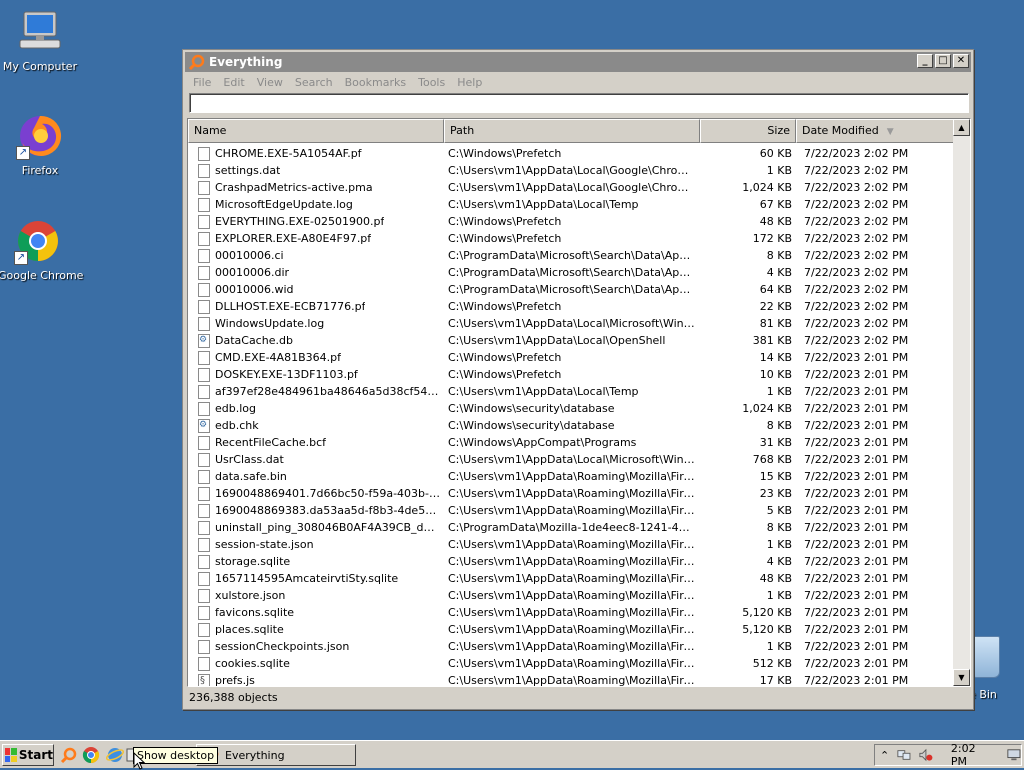  What do you see at coordinates (961, 127) in the screenshot?
I see `scroll-up-button: ▲` at bounding box center [961, 127].